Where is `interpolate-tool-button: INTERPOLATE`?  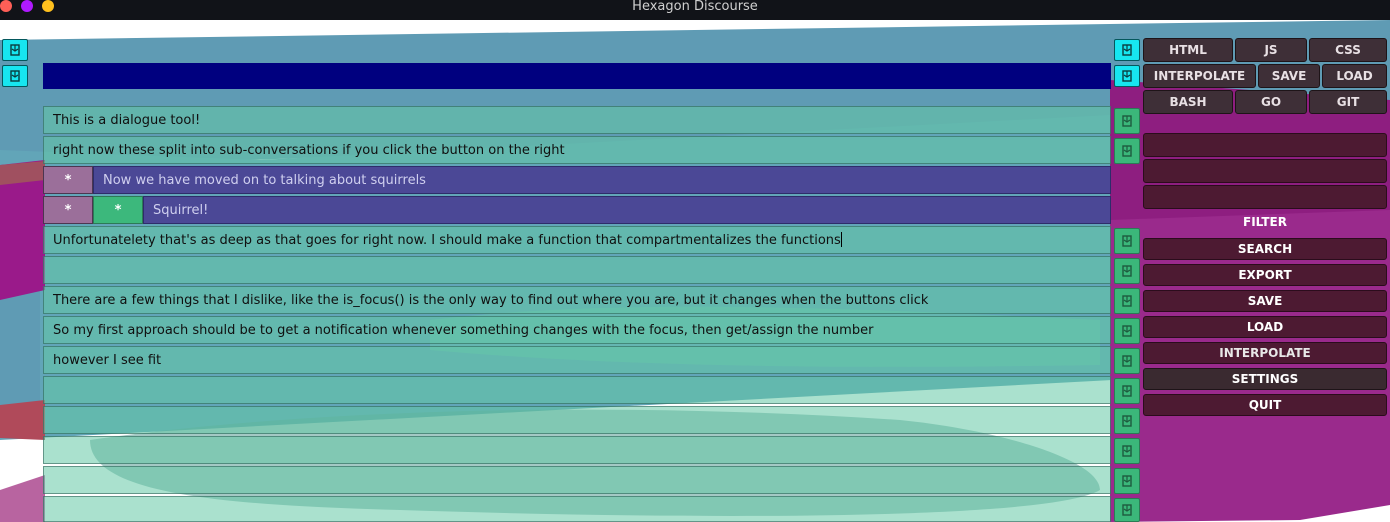
interpolate-tool-button: INTERPOLATE is located at coordinates (1199, 76).